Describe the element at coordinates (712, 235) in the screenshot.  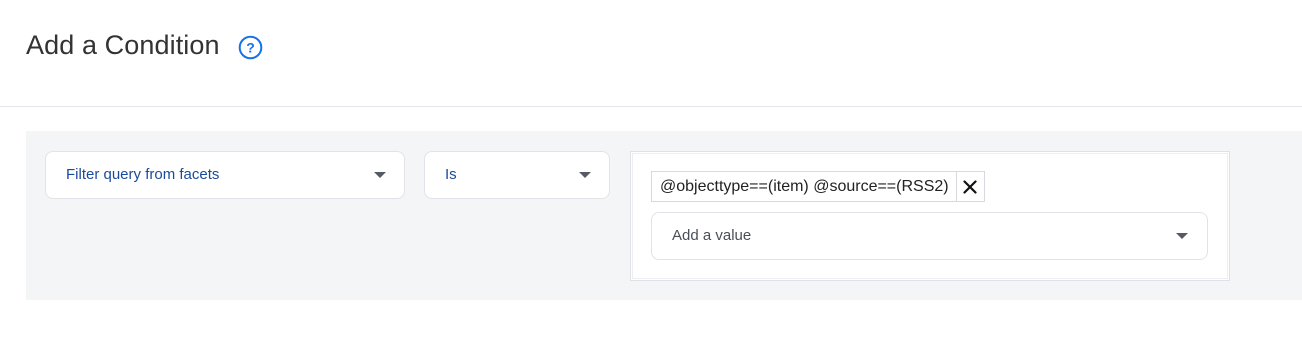
I see `add-value-placeholder: Add a value` at that location.